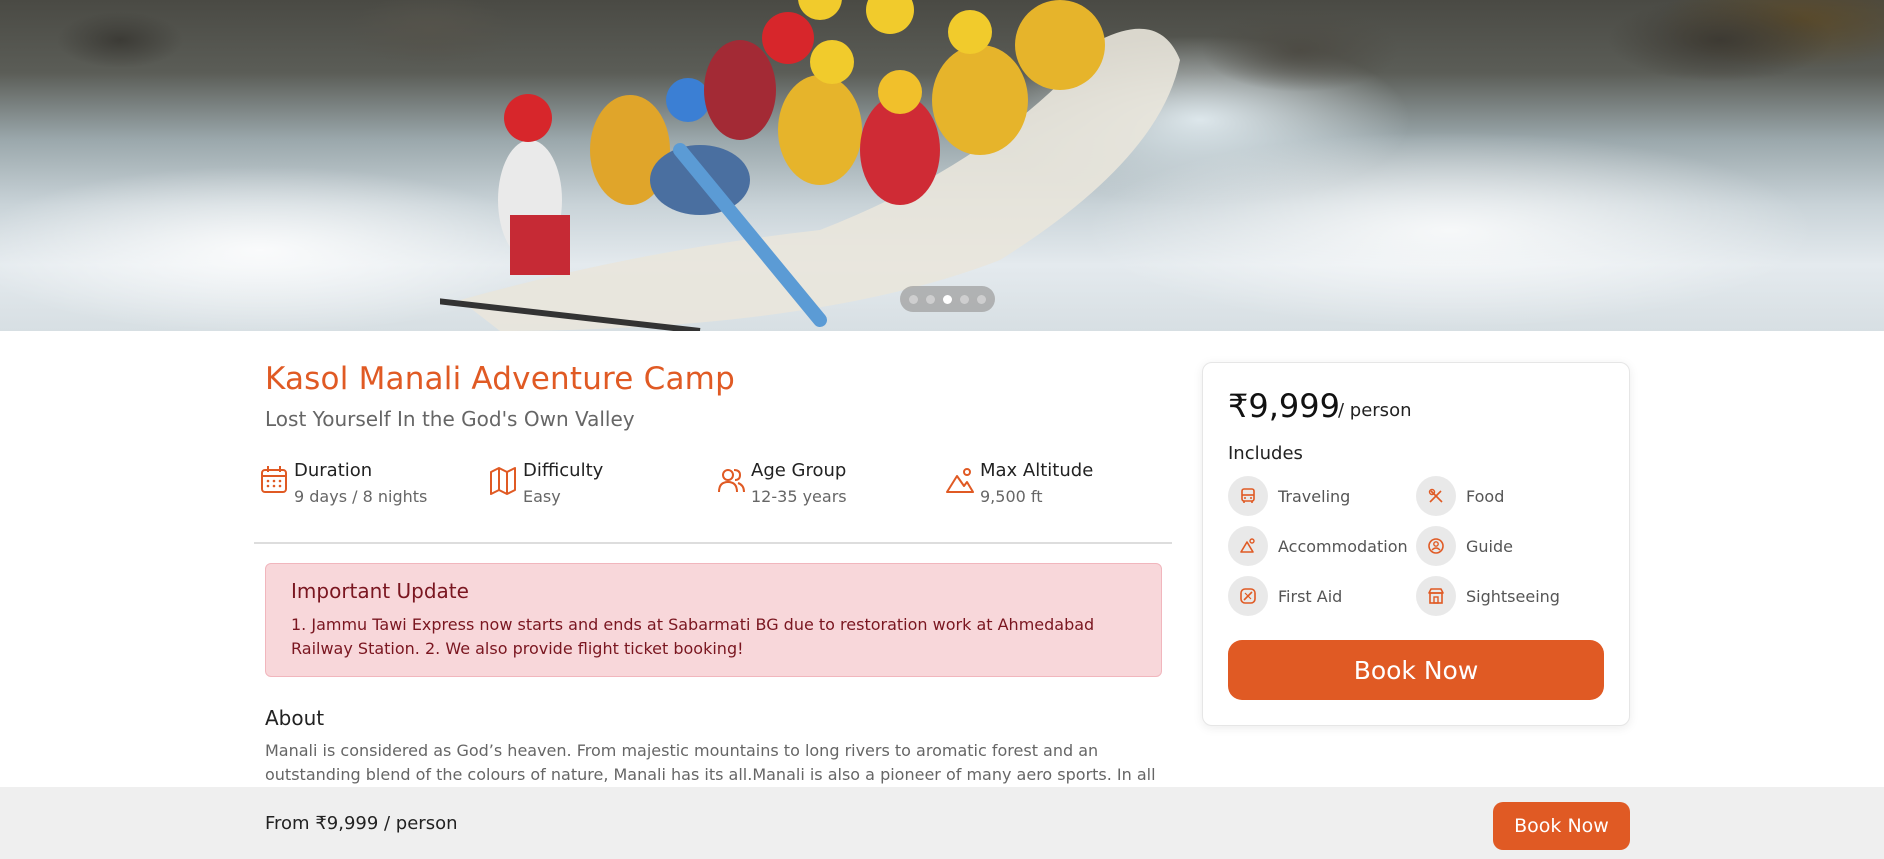 This screenshot has height=859, width=1884. I want to click on stat-value: Easy, so click(542, 496).